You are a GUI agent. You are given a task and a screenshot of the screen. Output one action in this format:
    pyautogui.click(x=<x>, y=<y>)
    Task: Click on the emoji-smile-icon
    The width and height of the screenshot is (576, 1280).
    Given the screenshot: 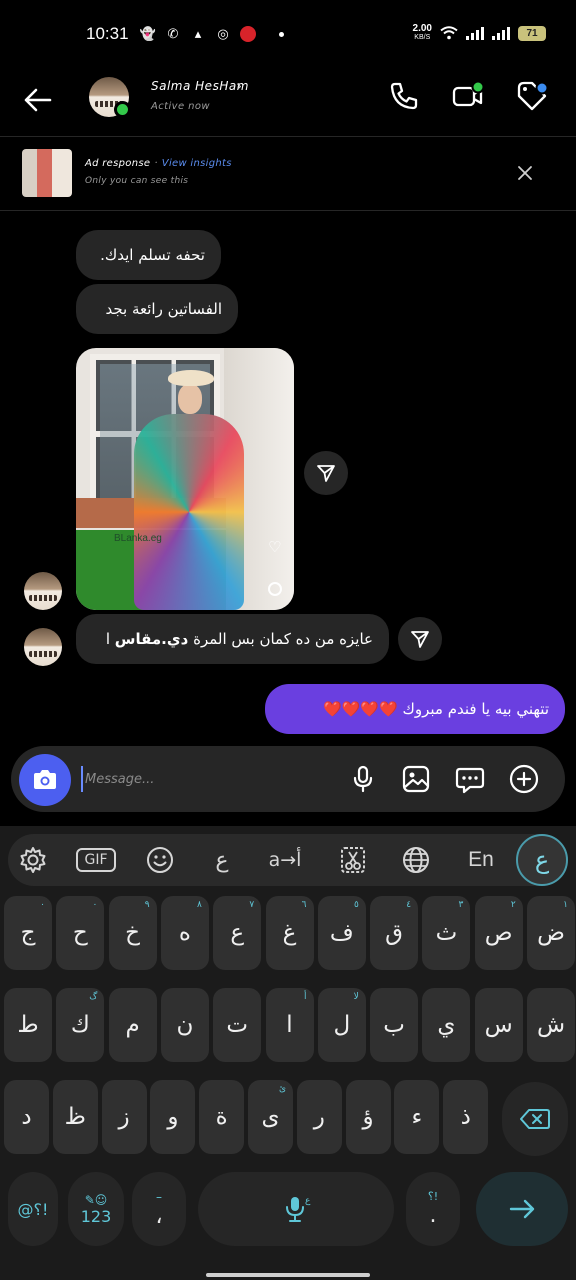 What is the action you would take?
    pyautogui.click(x=160, y=860)
    